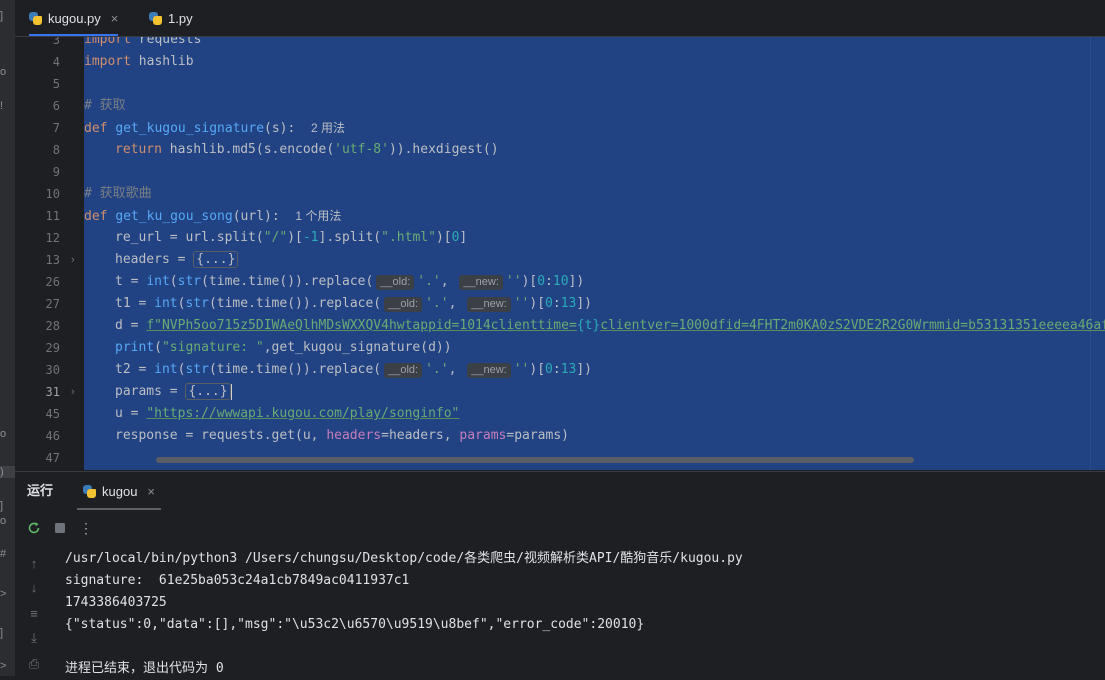 This screenshot has width=1105, height=680. Describe the element at coordinates (171, 18) in the screenshot. I see `tab-1-py: 1.py` at that location.